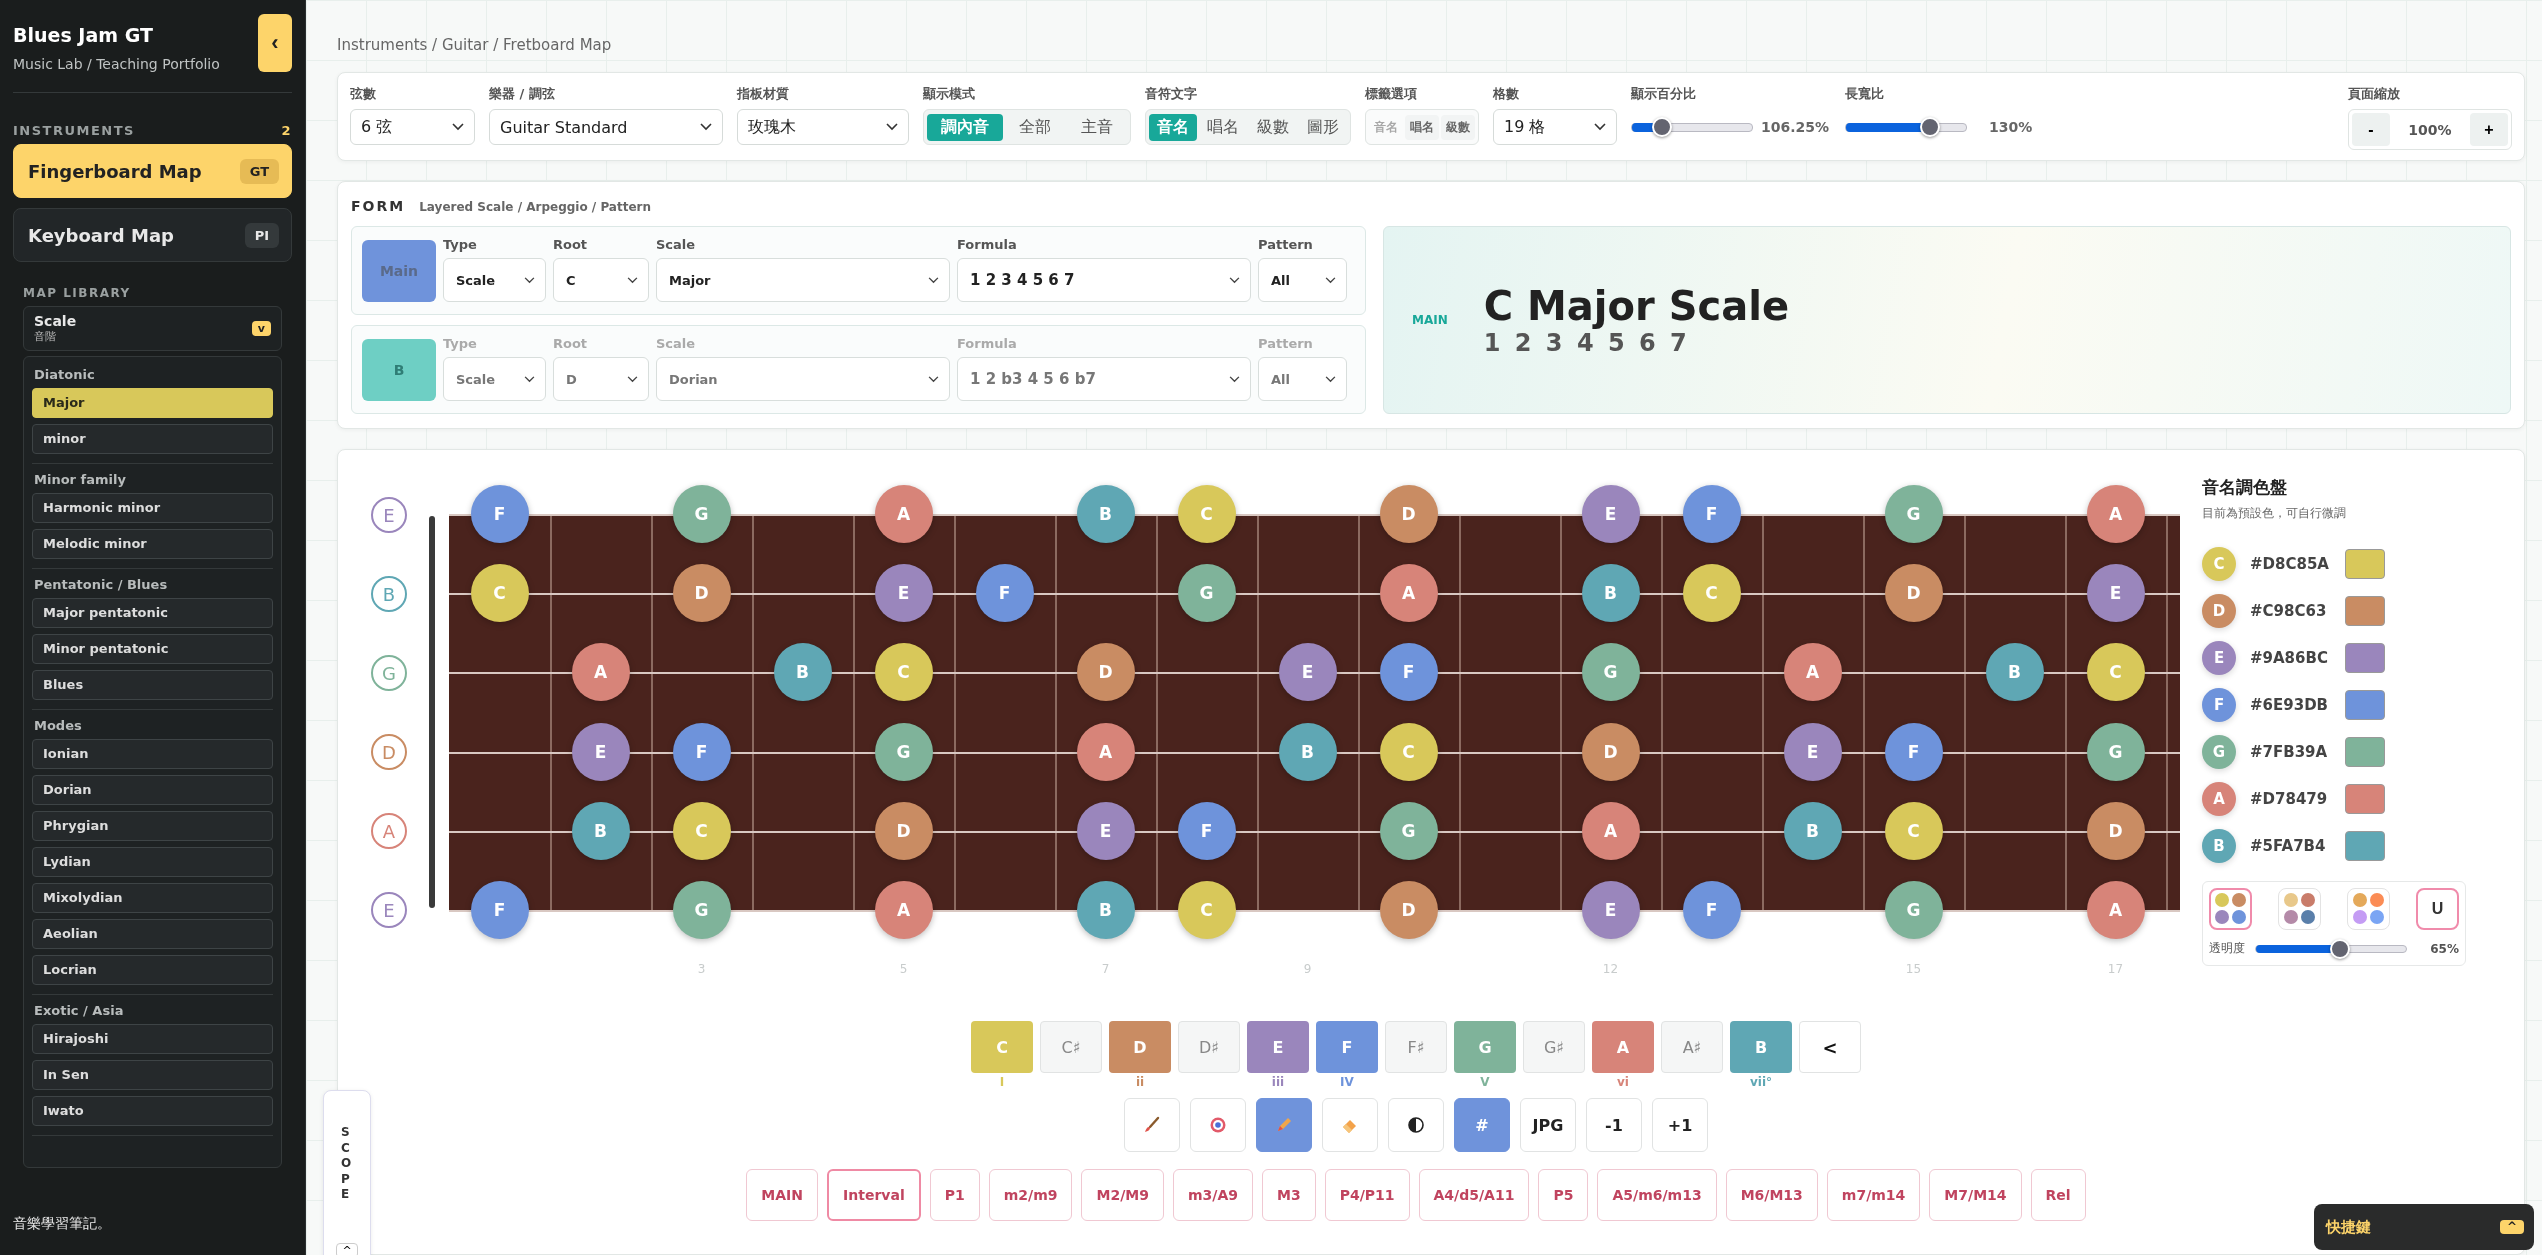  What do you see at coordinates (1485, 1047) in the screenshot?
I see `note-chip: G` at bounding box center [1485, 1047].